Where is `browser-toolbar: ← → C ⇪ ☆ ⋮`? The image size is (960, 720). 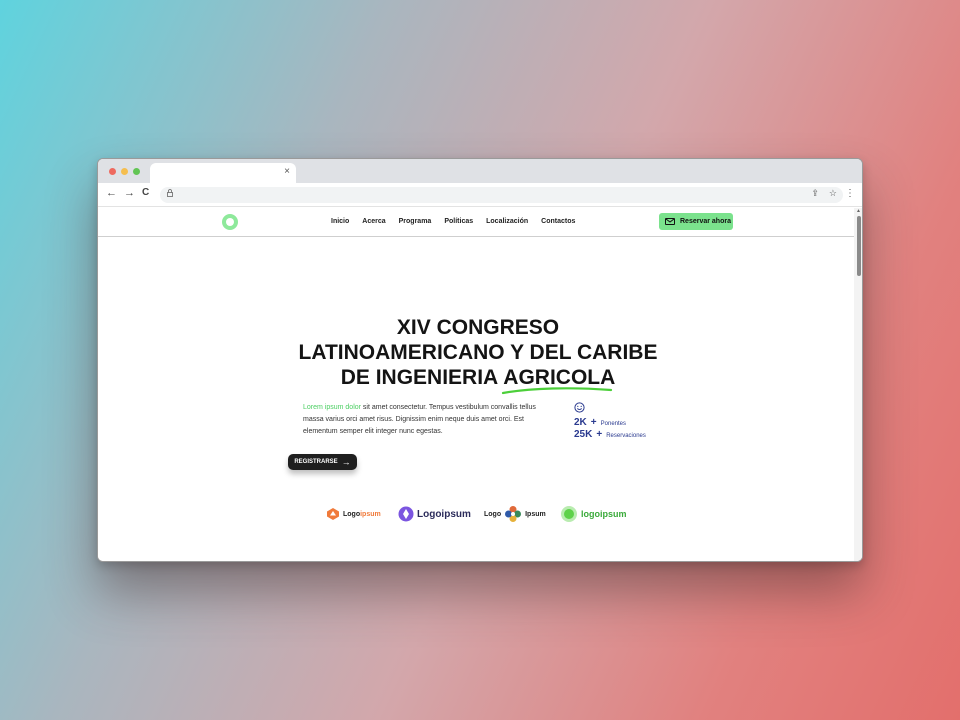 browser-toolbar: ← → C ⇪ ☆ ⋮ is located at coordinates (480, 195).